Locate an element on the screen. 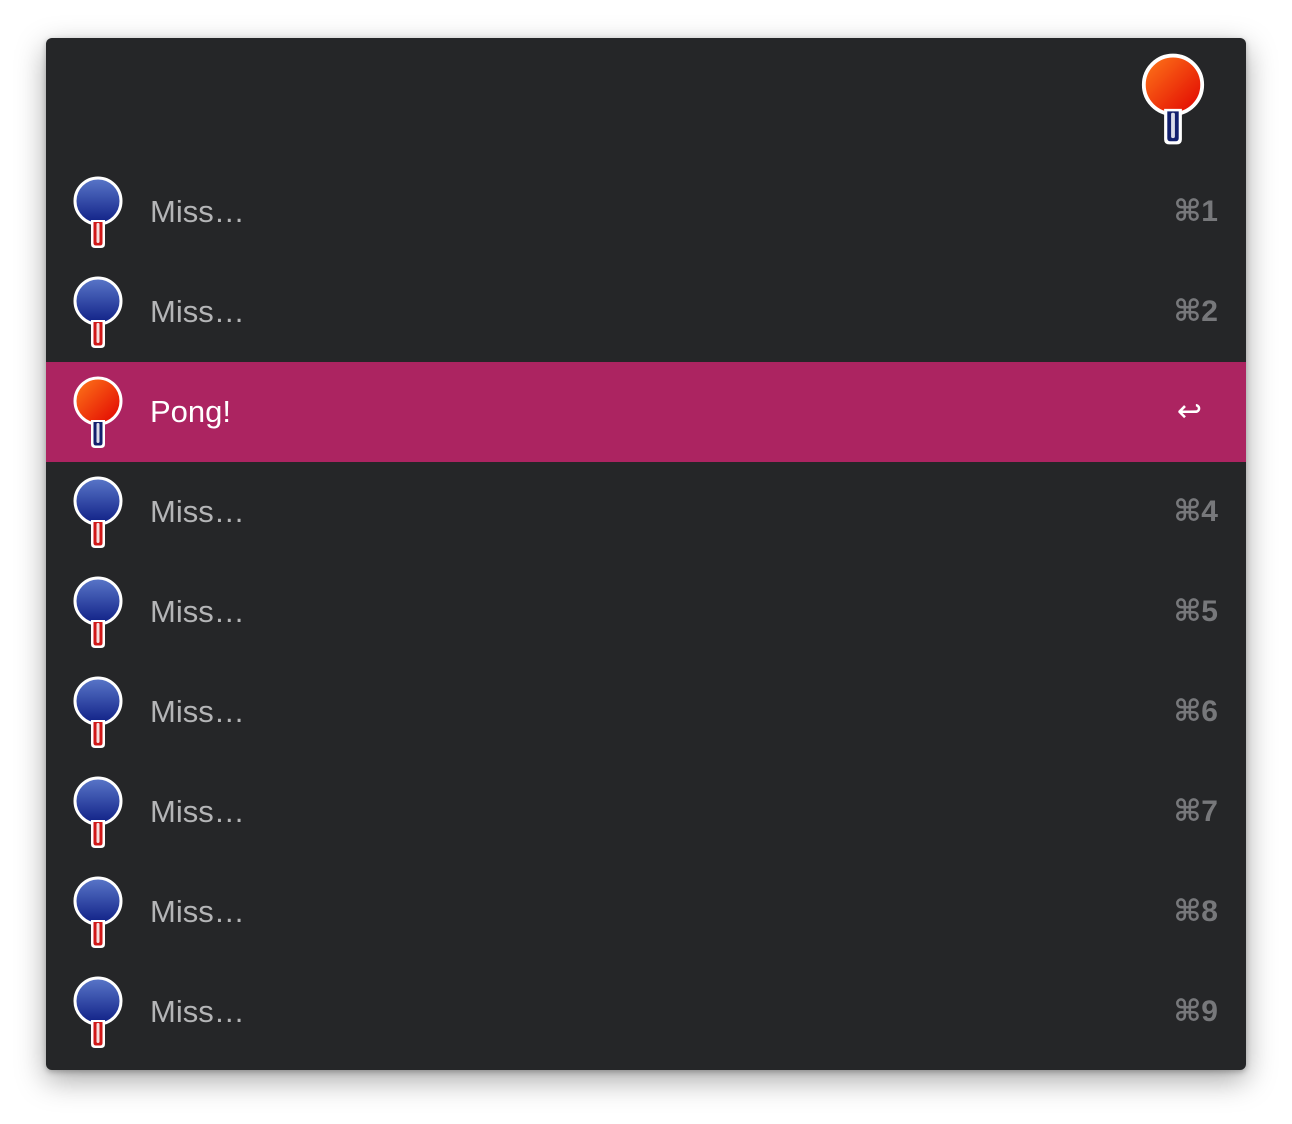 The image size is (1292, 1124). result-row-5: Miss… ⌘5 is located at coordinates (646, 612).